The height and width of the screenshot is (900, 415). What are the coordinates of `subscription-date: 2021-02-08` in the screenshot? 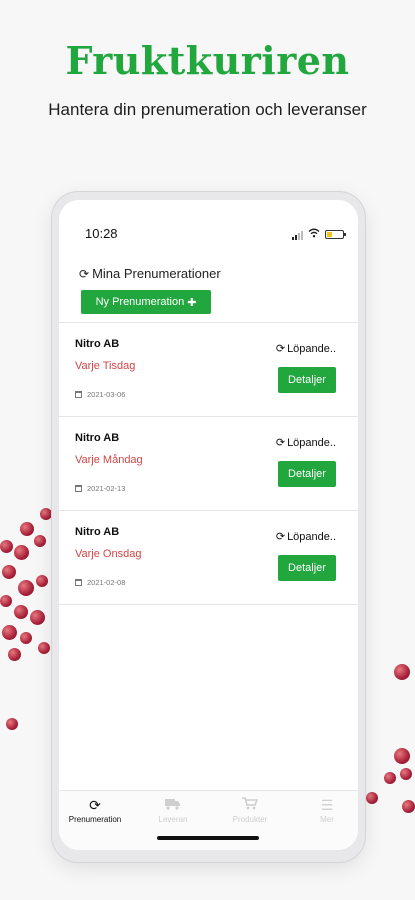 It's located at (106, 582).